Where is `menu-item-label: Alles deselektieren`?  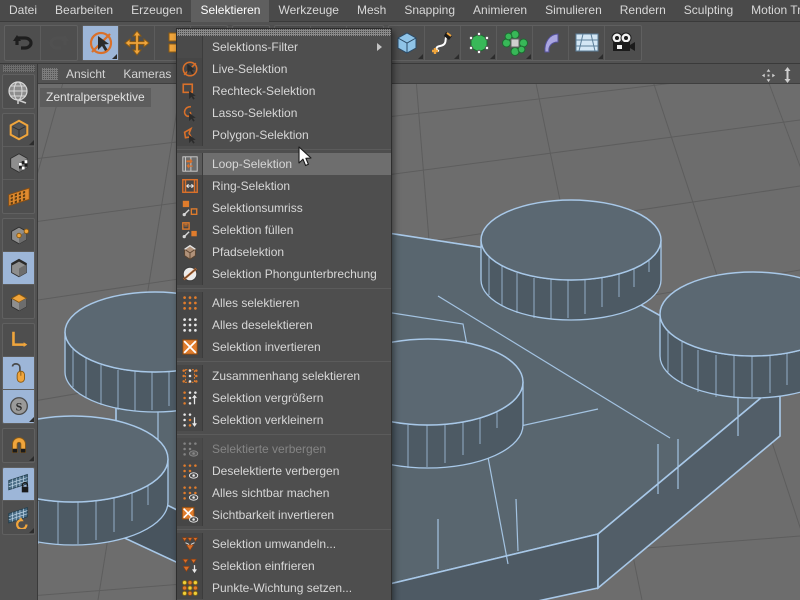
menu-item-label: Alles deselektieren is located at coordinates (262, 325).